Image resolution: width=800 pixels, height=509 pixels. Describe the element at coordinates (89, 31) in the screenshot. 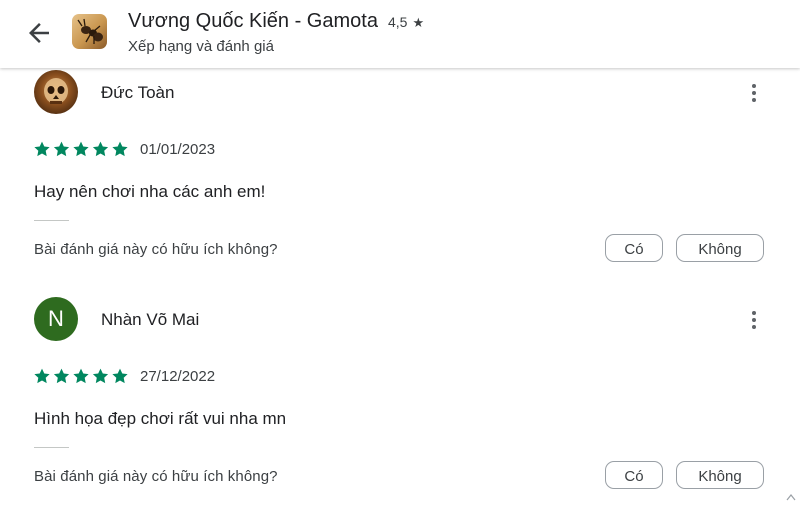

I see `app-icon` at that location.